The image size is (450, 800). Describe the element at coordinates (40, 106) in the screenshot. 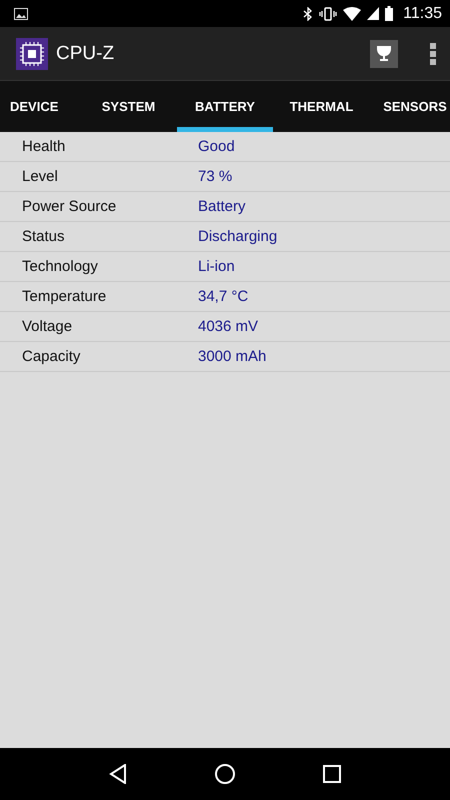

I see `tab: DEVICE` at that location.